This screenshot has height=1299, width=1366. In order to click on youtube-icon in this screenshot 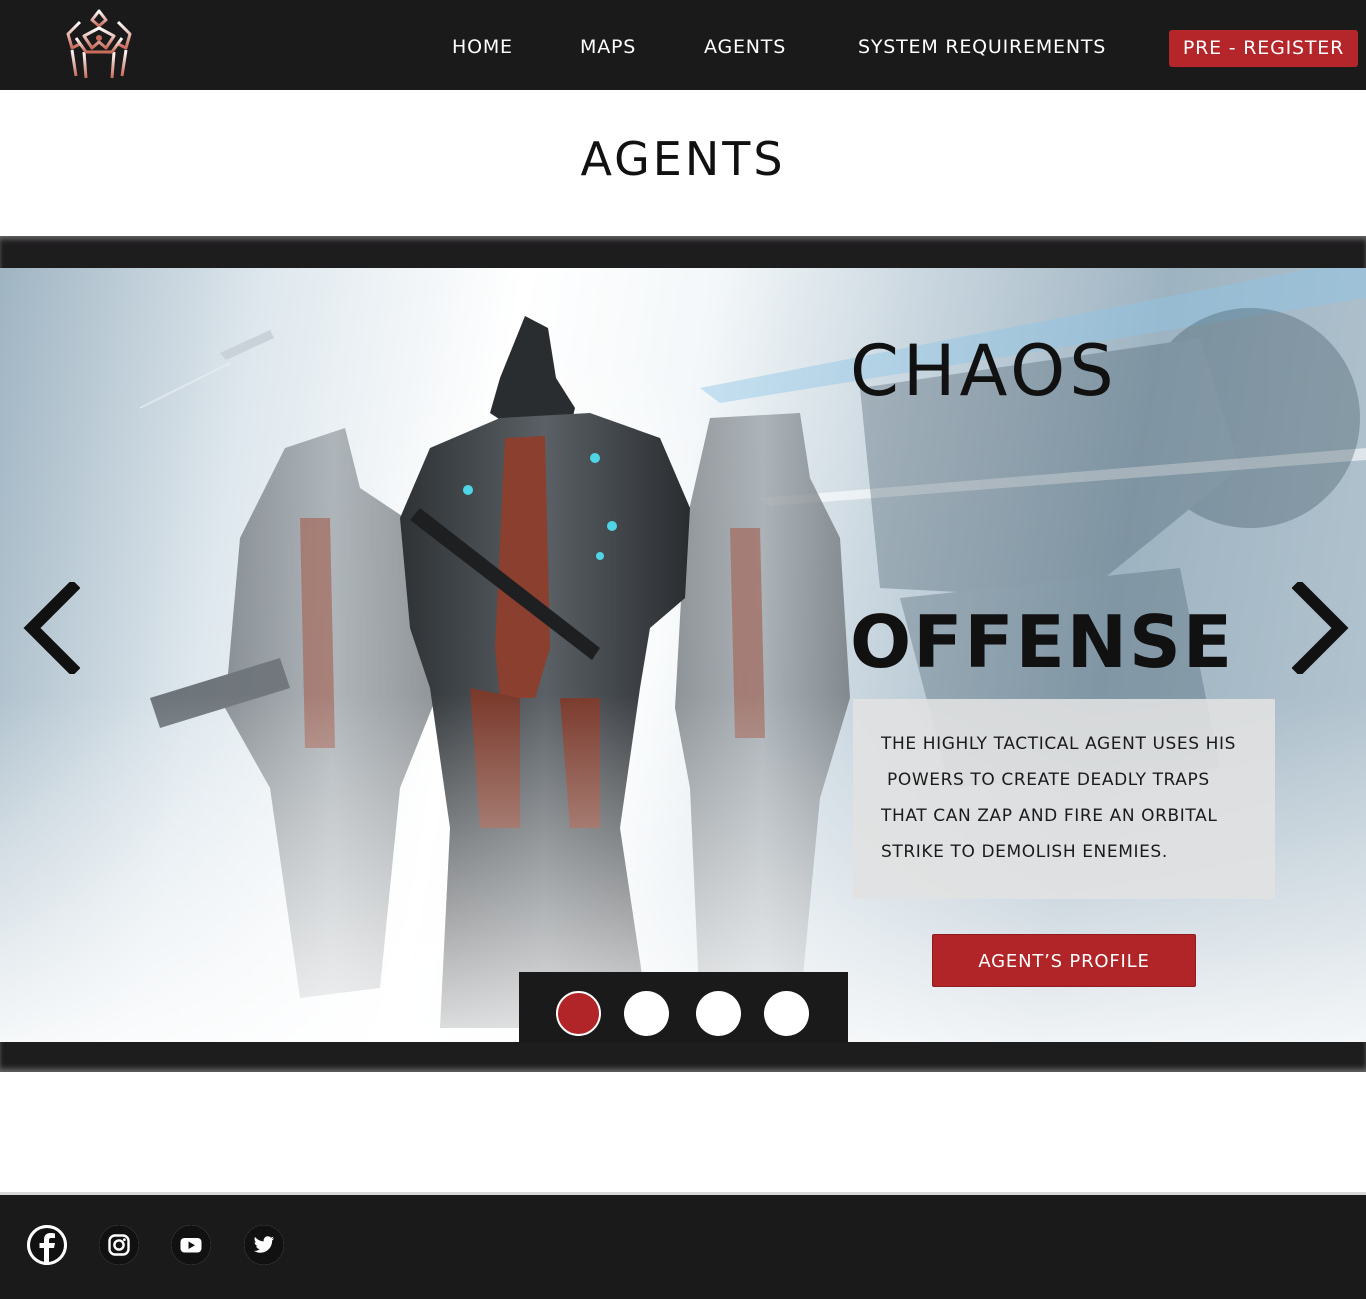, I will do `click(191, 1245)`.